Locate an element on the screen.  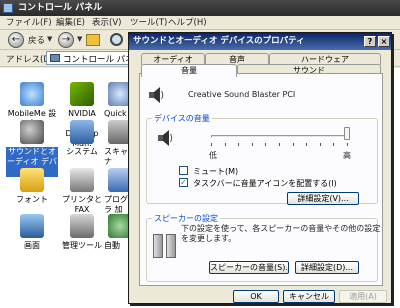
control-panel-titlebar: コントロール パネル is located at coordinates (200, 8).